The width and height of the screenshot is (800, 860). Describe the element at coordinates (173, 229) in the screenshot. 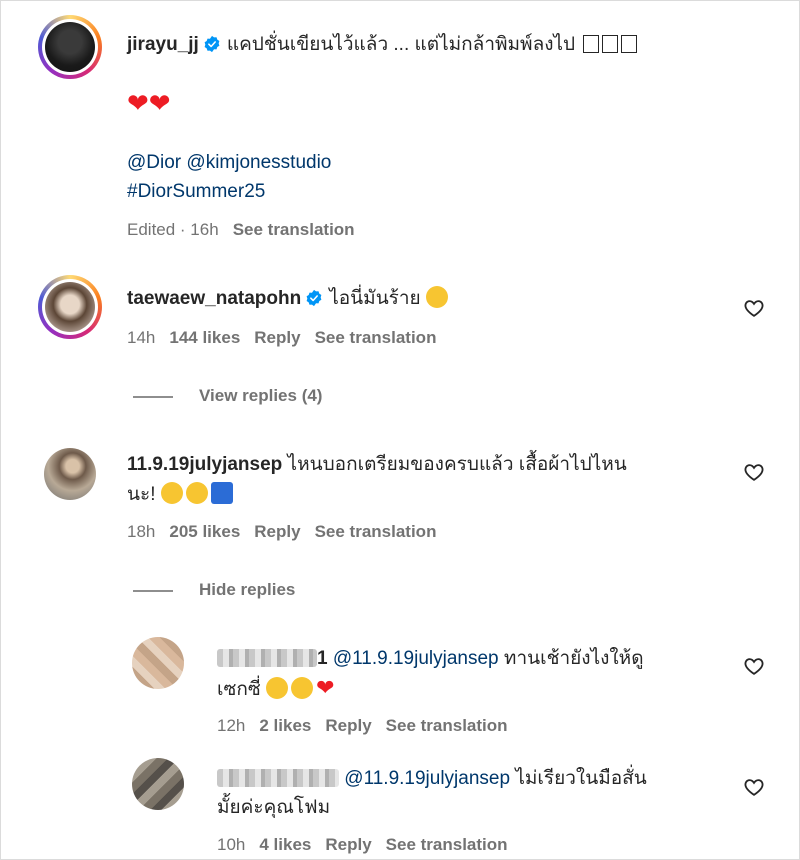

I see `edited-time: Edited · 16h` at that location.